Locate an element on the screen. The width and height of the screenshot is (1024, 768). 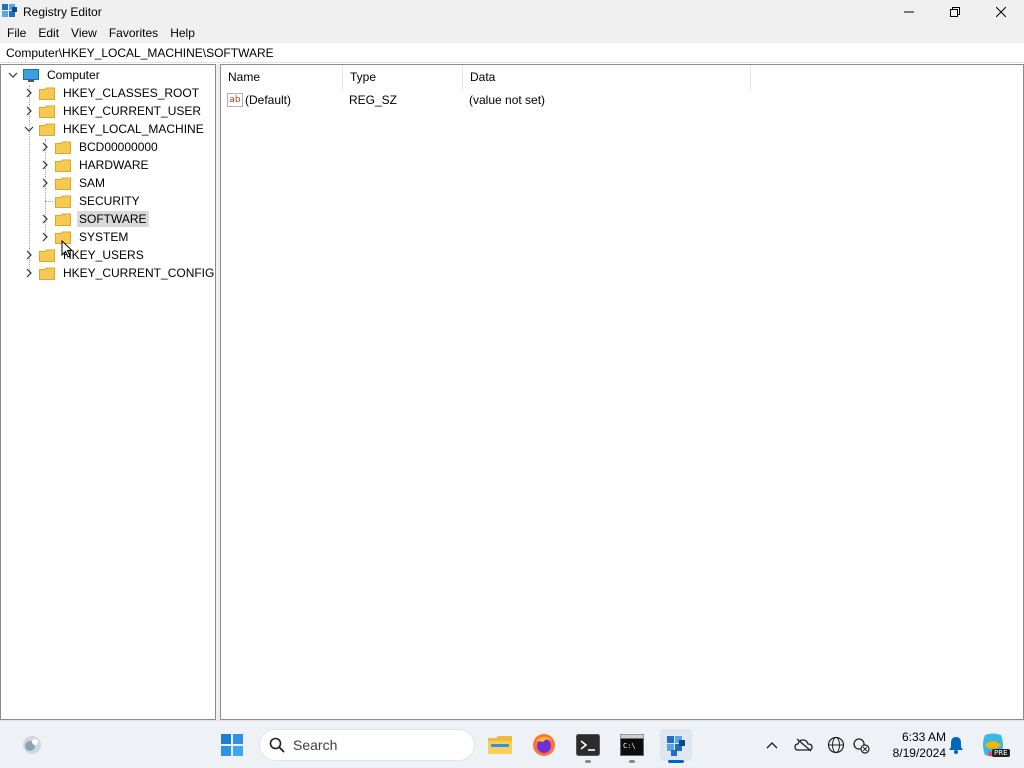
clock-date: 8/19/2024 is located at coordinates (919, 753).